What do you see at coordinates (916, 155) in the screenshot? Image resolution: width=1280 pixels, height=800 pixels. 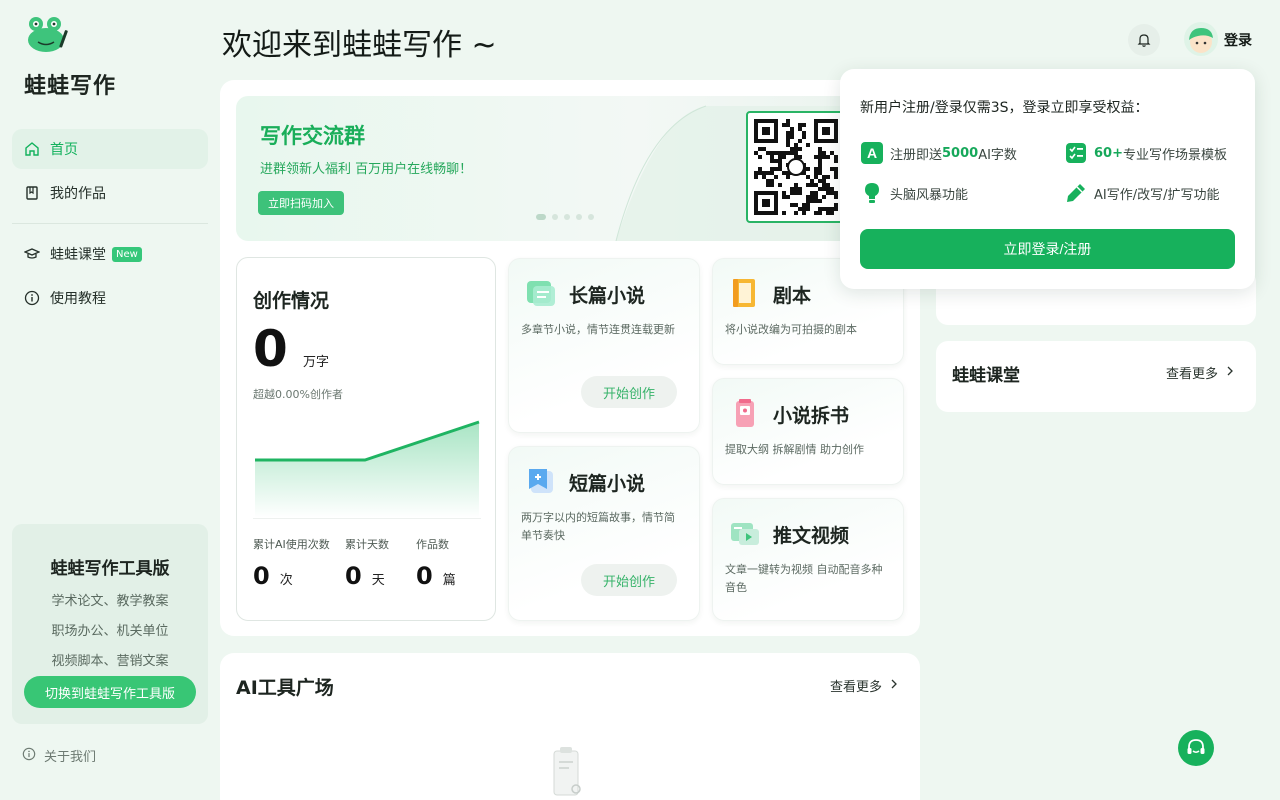 I see `perk-text: 注册即送` at bounding box center [916, 155].